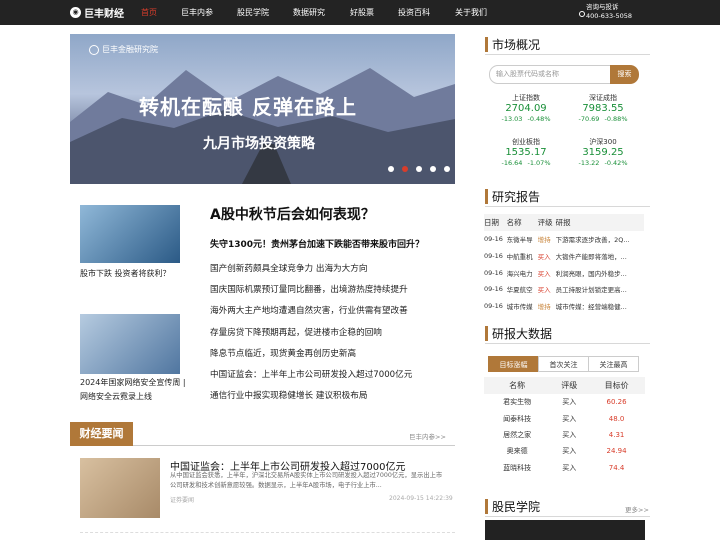  I want to click on target-price: 48.0, so click(616, 418).